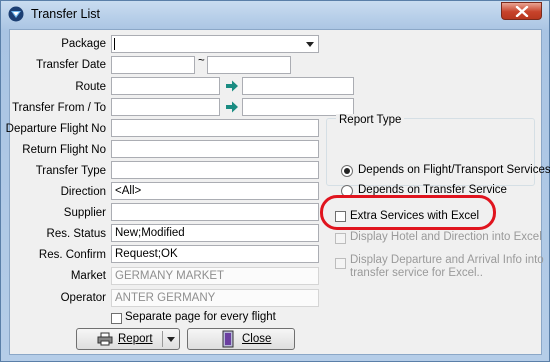 This screenshot has width=550, height=362. I want to click on transfer-from-to-label: Transfer From / To, so click(59, 108).